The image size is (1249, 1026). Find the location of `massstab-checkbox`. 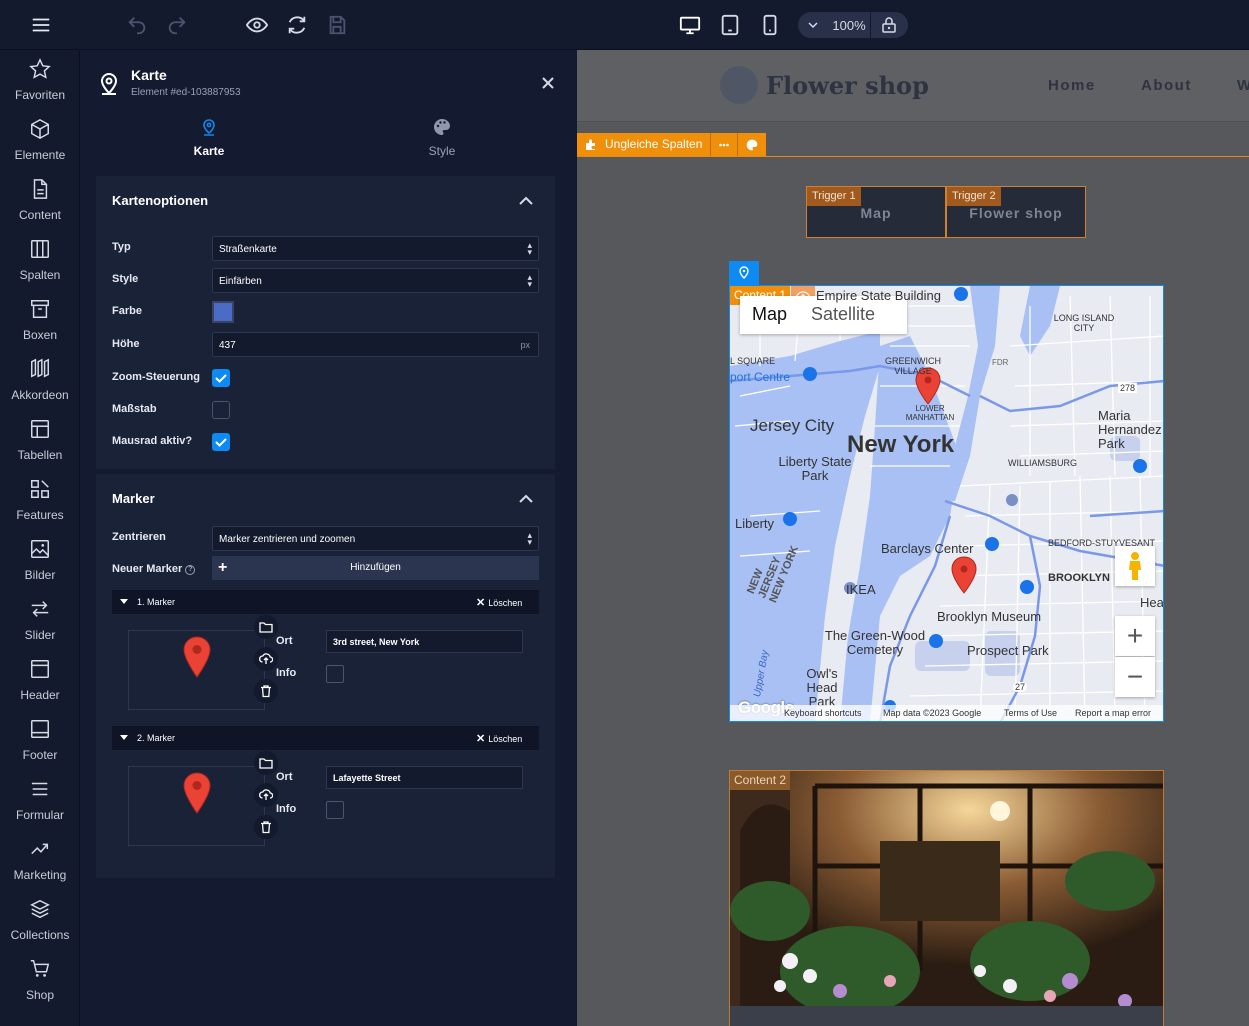

massstab-checkbox is located at coordinates (221, 410).